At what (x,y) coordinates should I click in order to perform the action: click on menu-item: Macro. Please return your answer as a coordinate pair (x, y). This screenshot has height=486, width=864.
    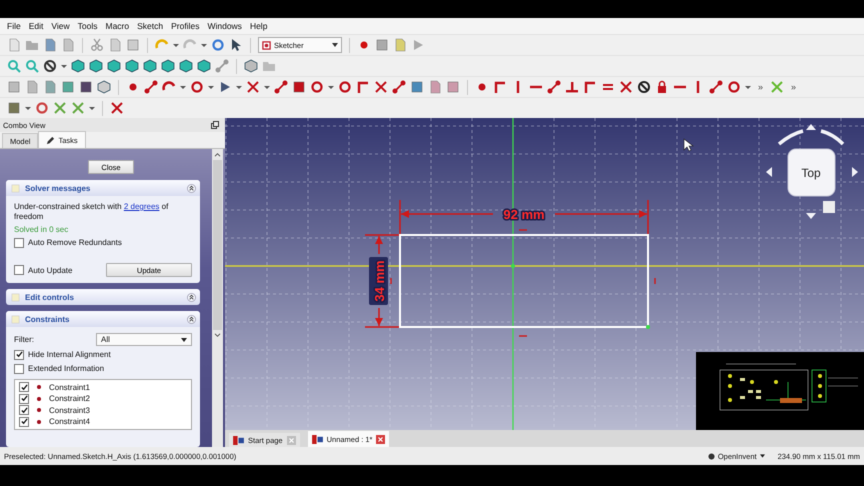
    Looking at the image, I should click on (117, 26).